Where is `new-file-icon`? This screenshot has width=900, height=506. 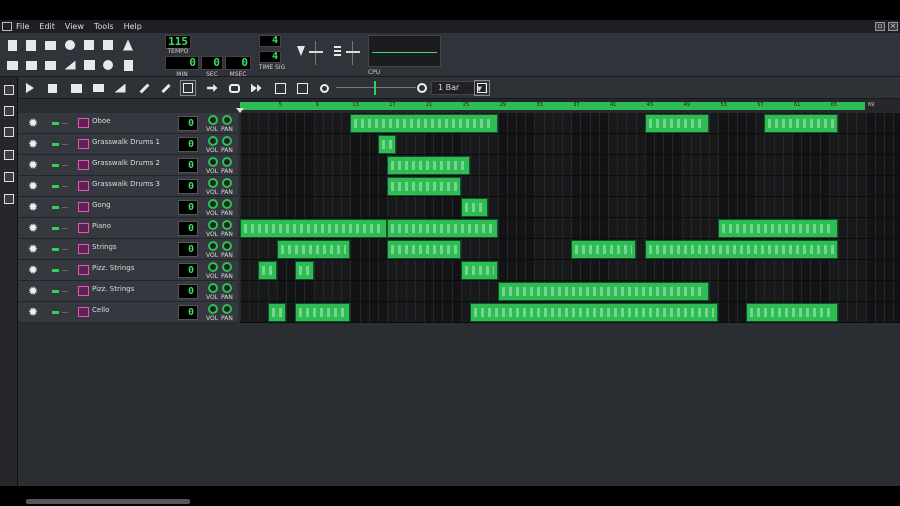
new-file-icon is located at coordinates (12, 45).